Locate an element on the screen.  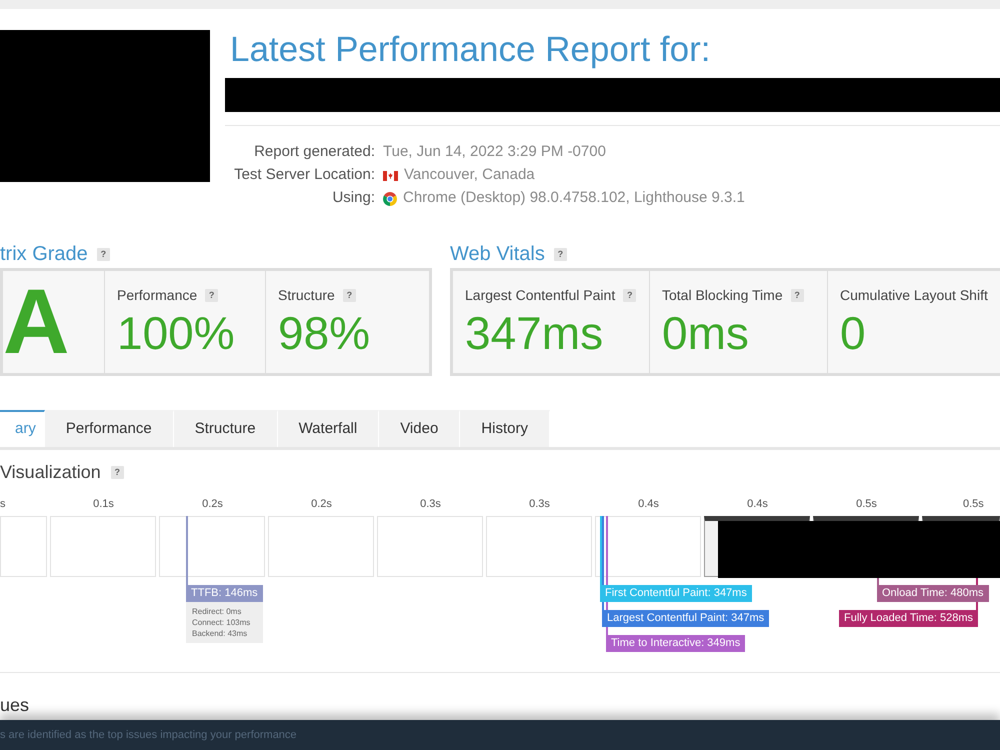
marker-label: Time to Interactive: 349ms is located at coordinates (676, 643).